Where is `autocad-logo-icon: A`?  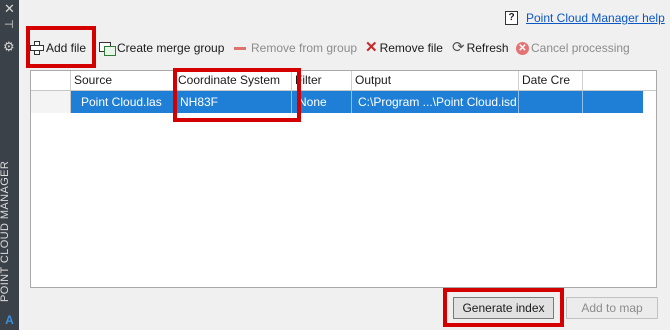
autocad-logo-icon: A is located at coordinates (9, 320).